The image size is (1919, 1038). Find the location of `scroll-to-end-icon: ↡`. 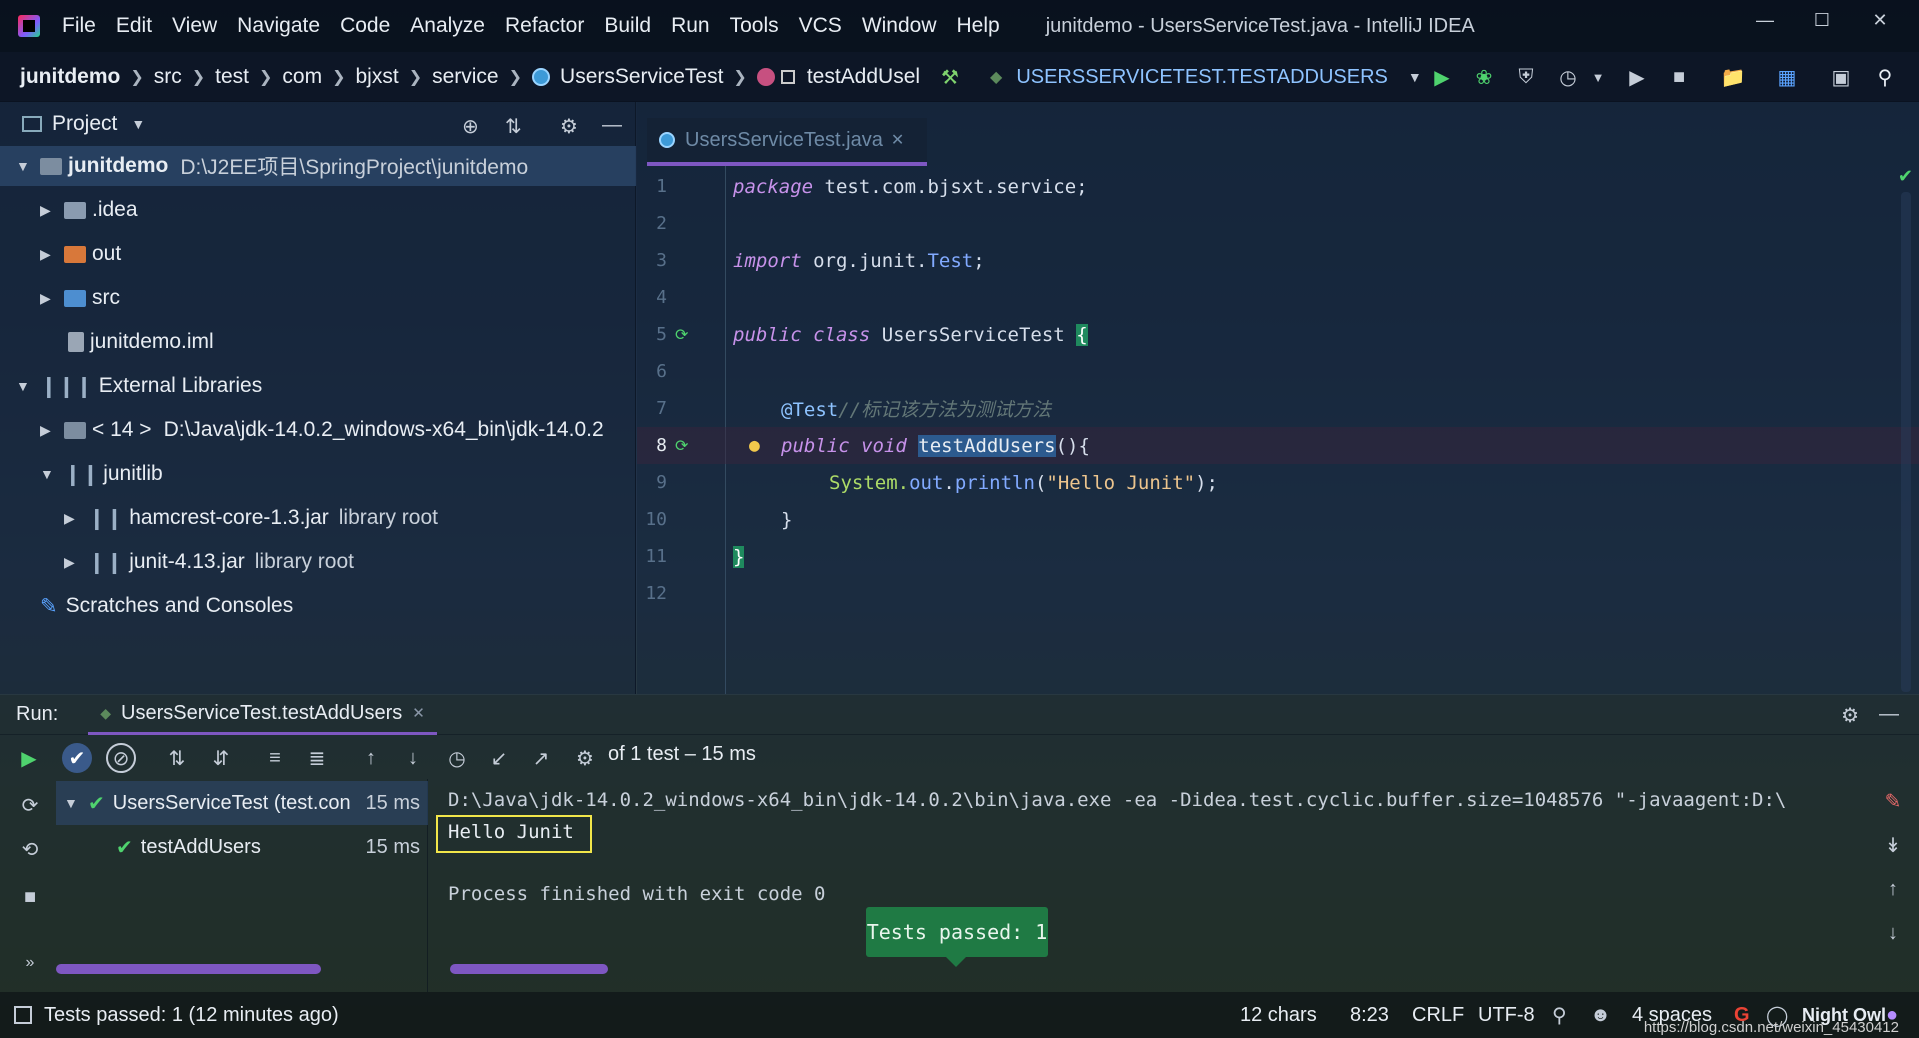

scroll-to-end-icon: ↡ is located at coordinates (1893, 845).